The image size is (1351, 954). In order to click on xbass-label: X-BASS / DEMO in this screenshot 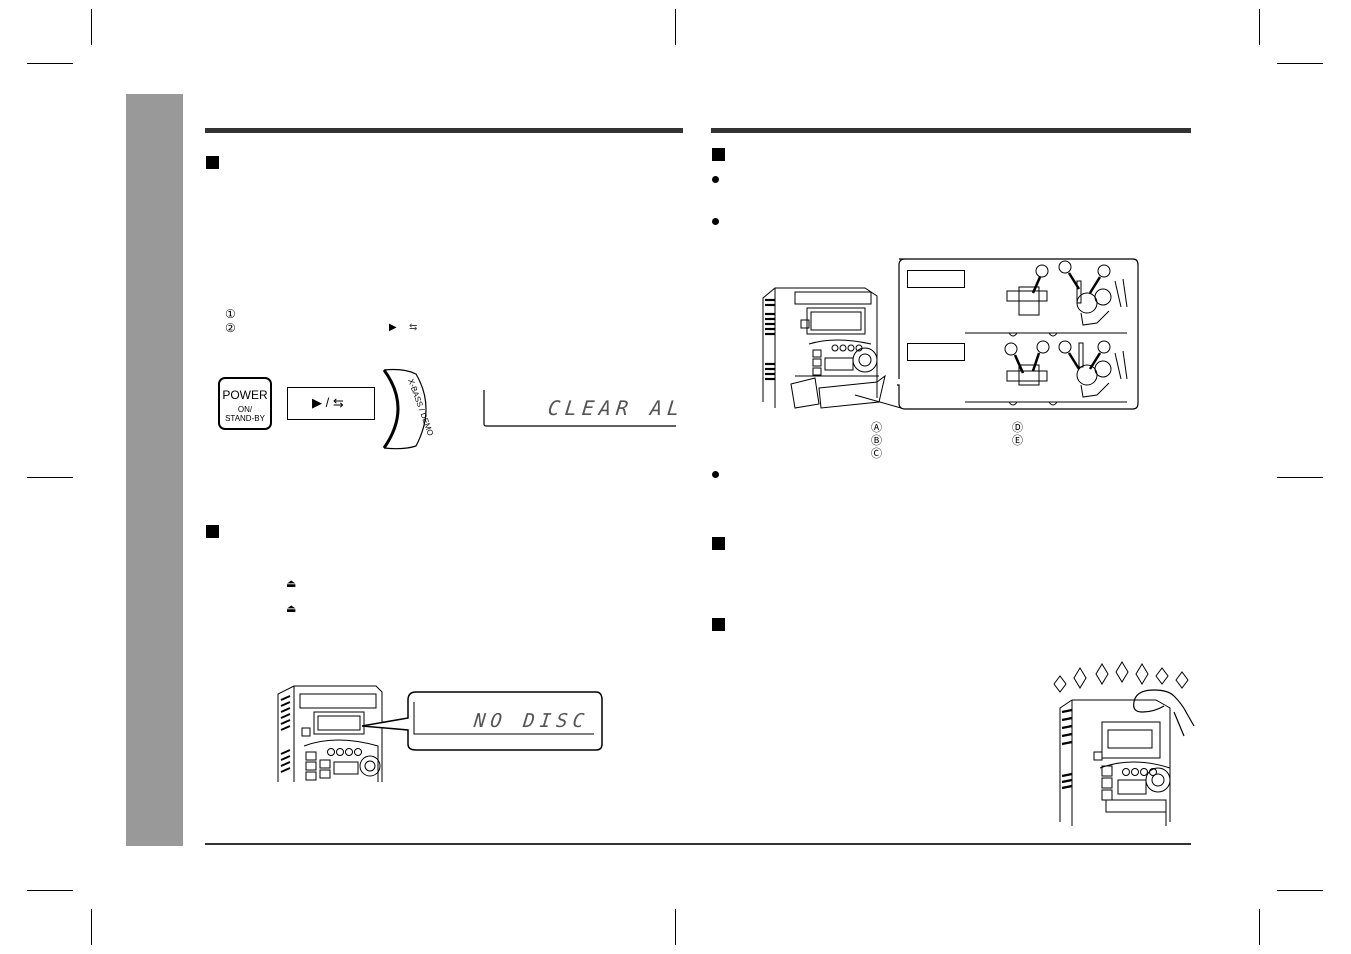, I will do `click(420, 407)`.